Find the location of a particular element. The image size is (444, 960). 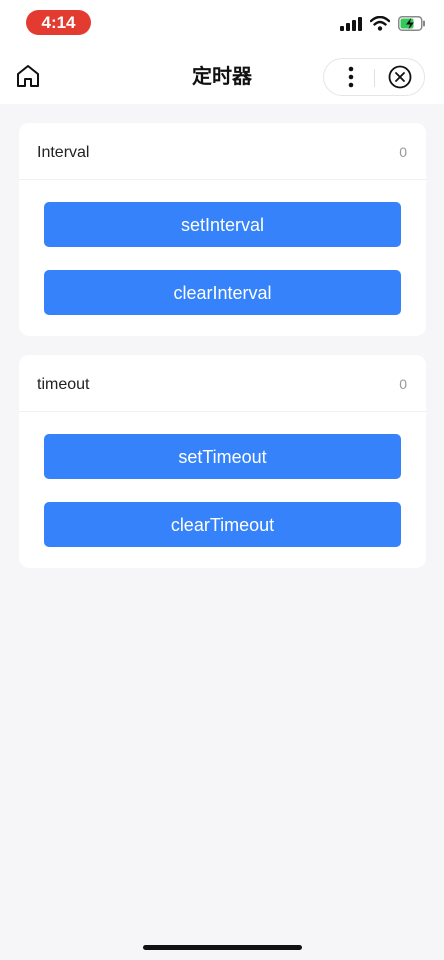

capsule-menu is located at coordinates (374, 77).